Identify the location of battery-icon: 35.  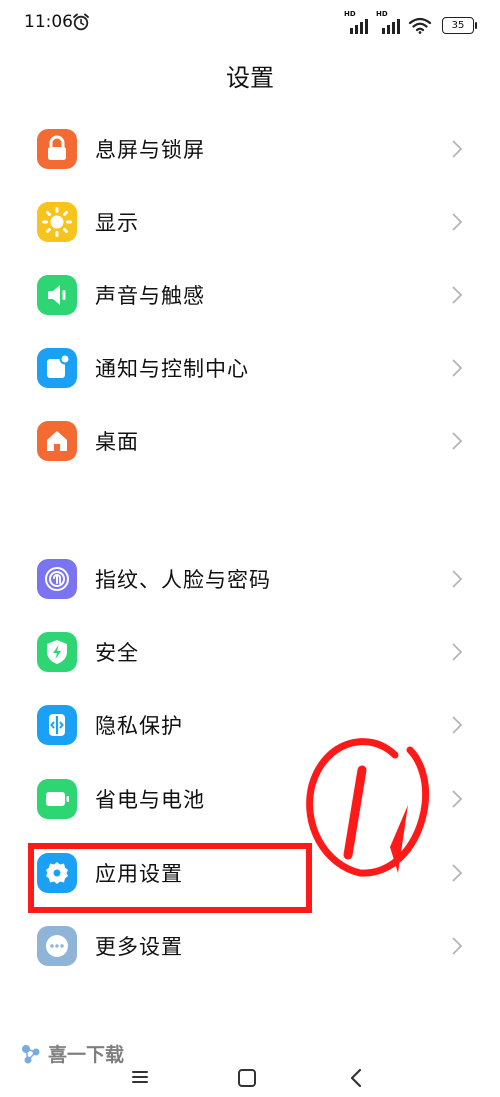
(459, 25).